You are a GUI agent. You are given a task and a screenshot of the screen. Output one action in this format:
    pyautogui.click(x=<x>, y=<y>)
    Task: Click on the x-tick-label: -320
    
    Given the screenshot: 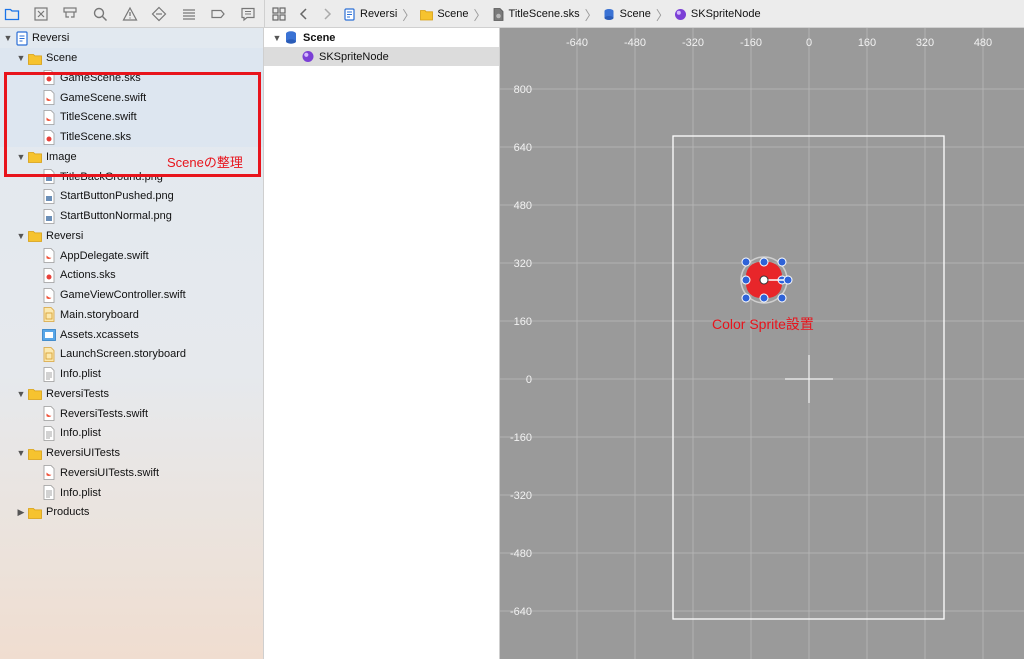 What is the action you would take?
    pyautogui.click(x=693, y=43)
    